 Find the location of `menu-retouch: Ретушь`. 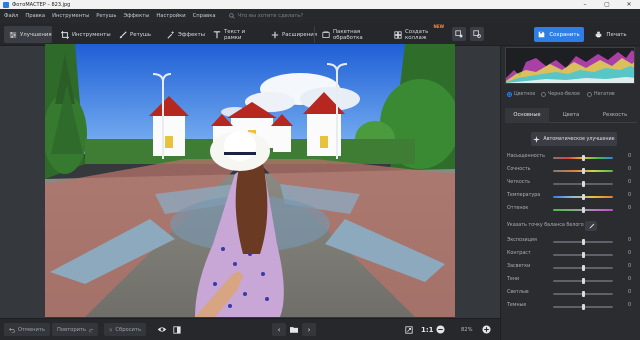

menu-retouch: Ретушь is located at coordinates (106, 16).